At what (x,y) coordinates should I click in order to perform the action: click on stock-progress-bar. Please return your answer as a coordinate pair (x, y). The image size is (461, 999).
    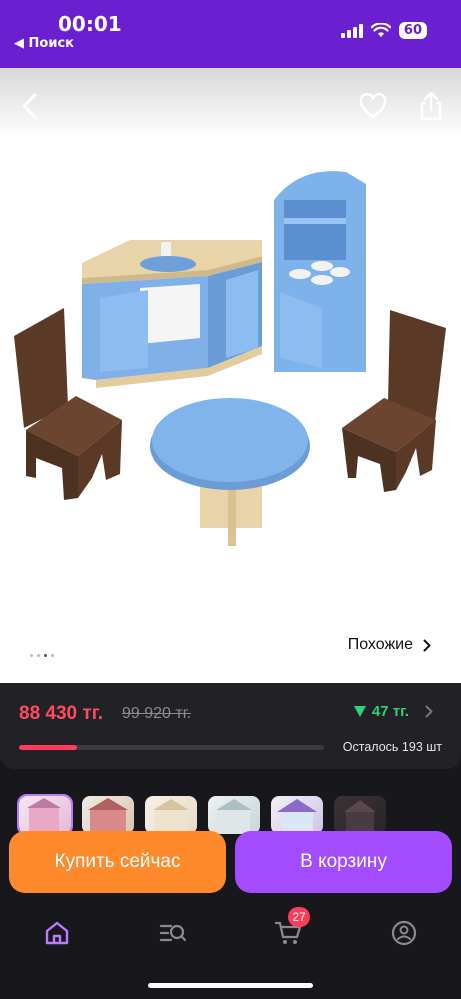
    Looking at the image, I should click on (171, 747).